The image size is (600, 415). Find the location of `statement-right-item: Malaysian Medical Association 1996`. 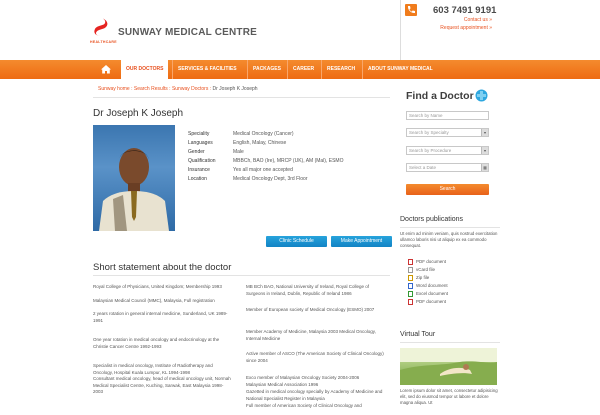

statement-right-item: Malaysian Medical Association 1996 is located at coordinates (282, 384).